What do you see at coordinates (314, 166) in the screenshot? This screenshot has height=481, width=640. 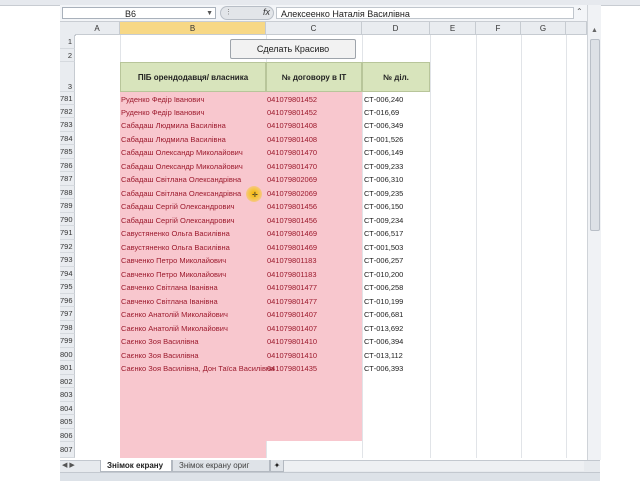 I see `cell-contract: 041079801470` at bounding box center [314, 166].